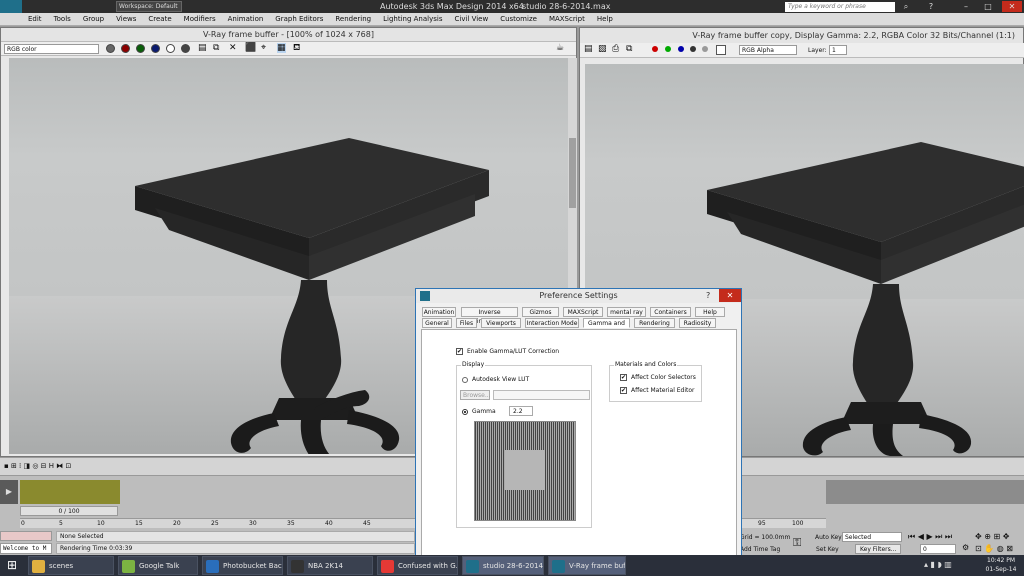 The height and width of the screenshot is (576, 1024). What do you see at coordinates (938, 549) in the screenshot?
I see `current-frame-input: 0` at bounding box center [938, 549].